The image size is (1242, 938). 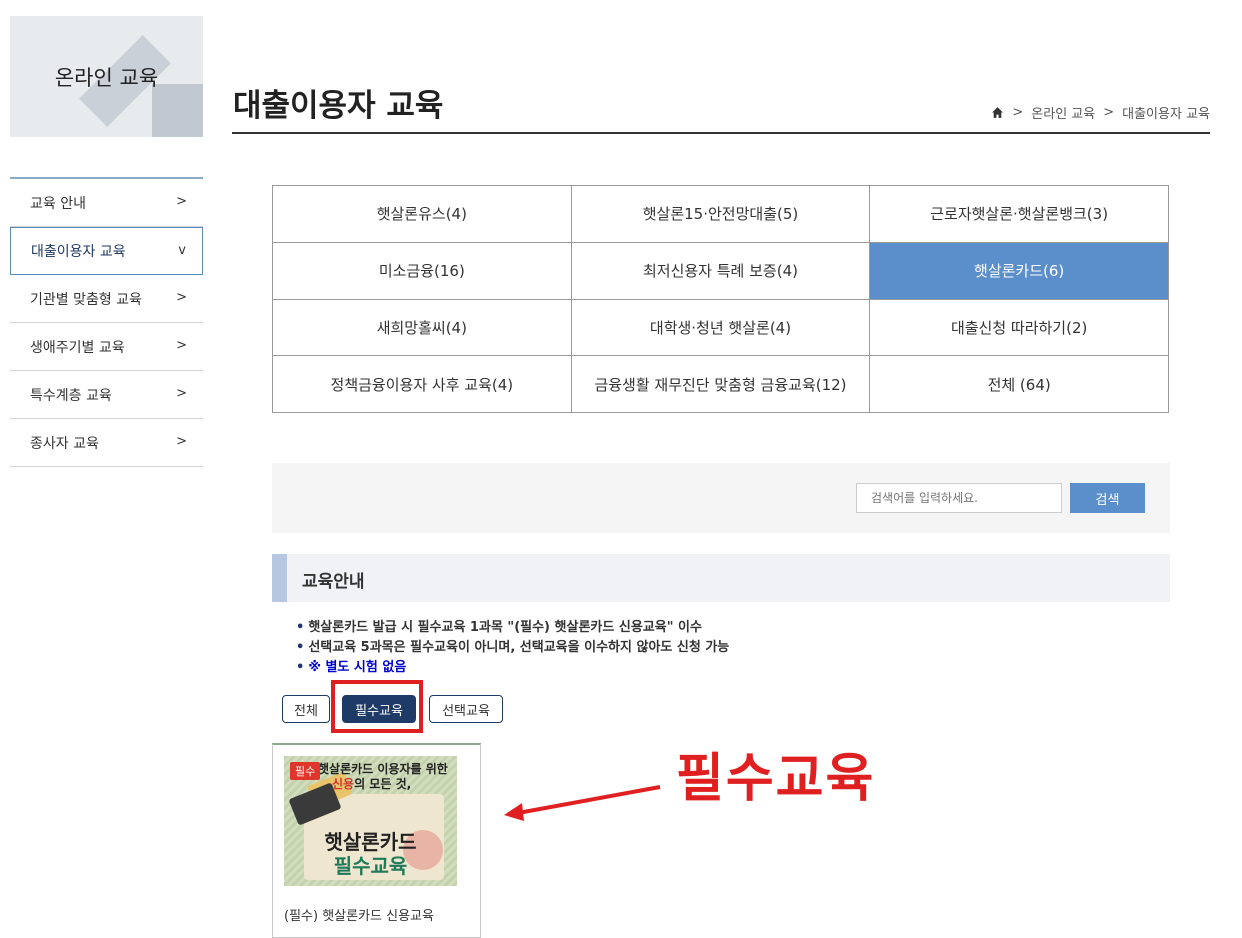 What do you see at coordinates (106, 443) in the screenshot?
I see `sidebar-item-staff-education: 종사자 교육 >` at bounding box center [106, 443].